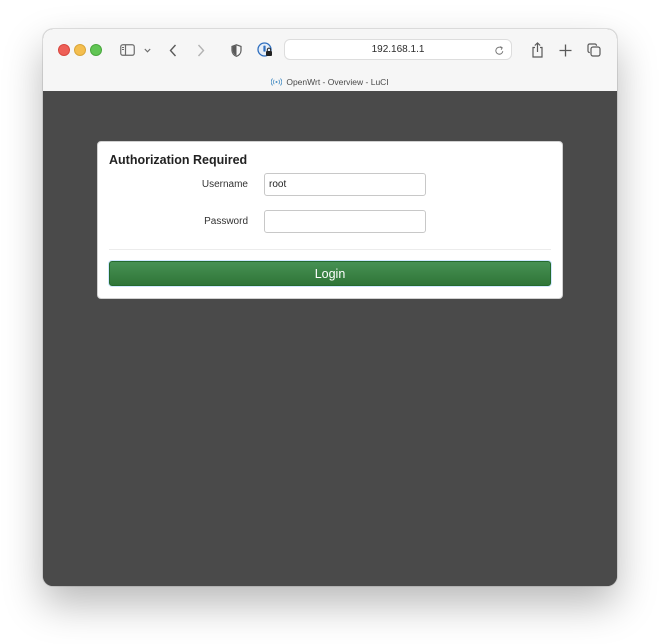 The image size is (660, 644). Describe the element at coordinates (80, 50) in the screenshot. I see `minimize-window-button` at that location.